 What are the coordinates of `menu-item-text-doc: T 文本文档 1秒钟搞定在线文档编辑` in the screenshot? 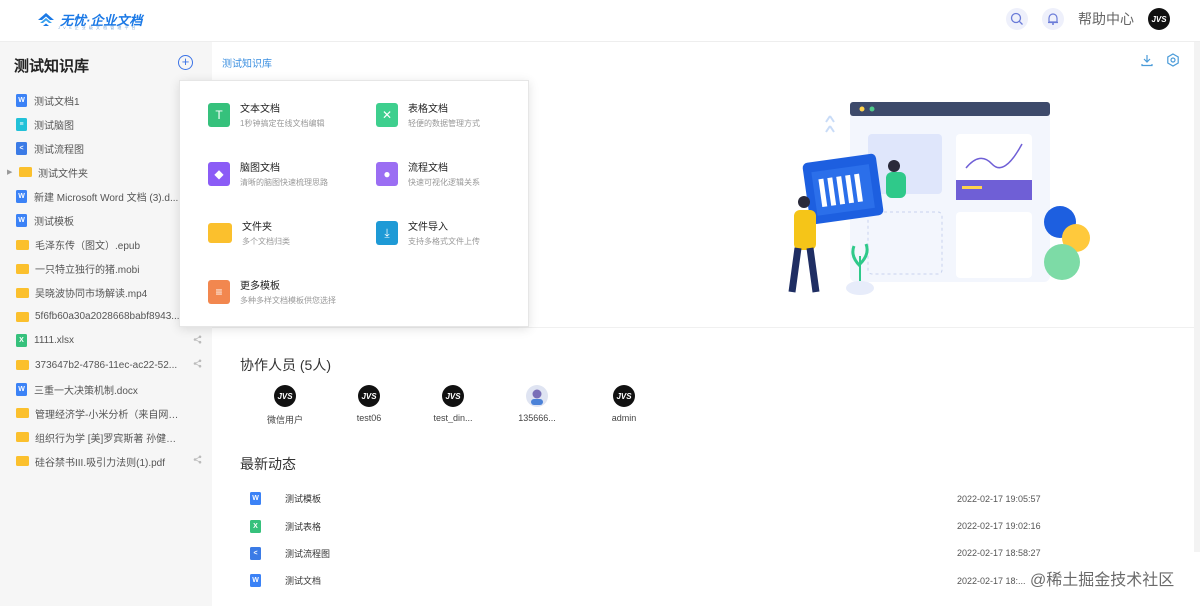 It's located at (288, 116).